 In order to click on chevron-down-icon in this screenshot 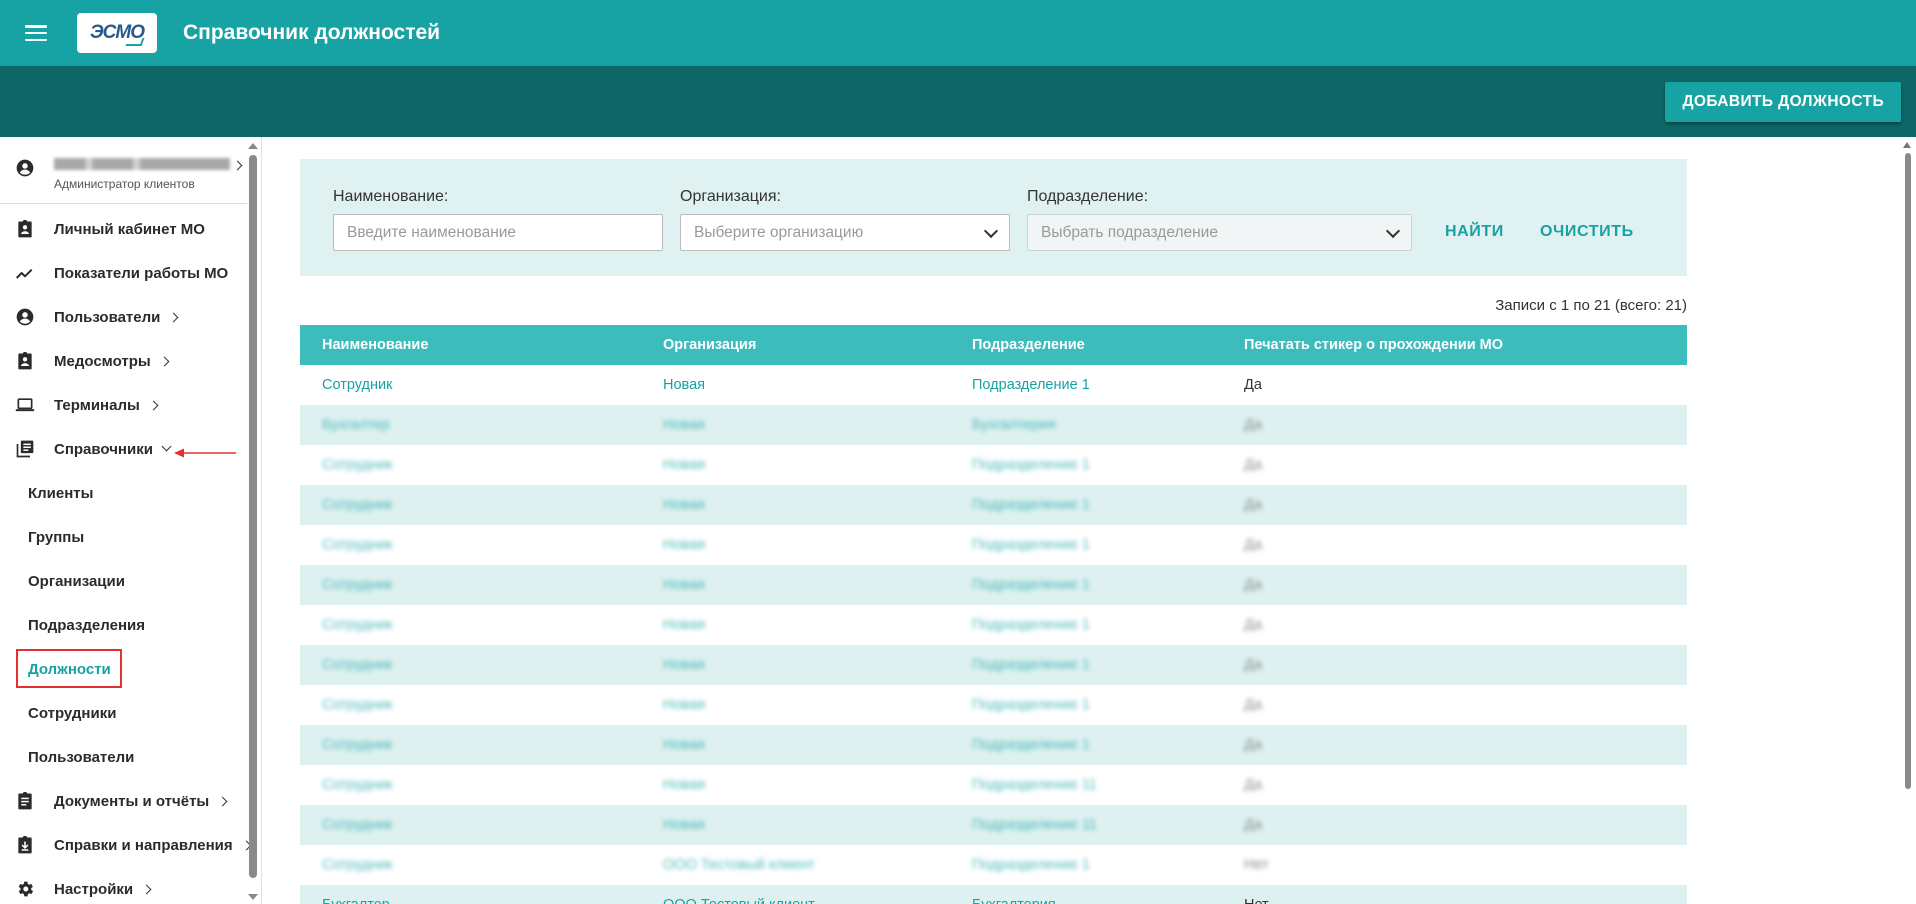, I will do `click(166, 446)`.